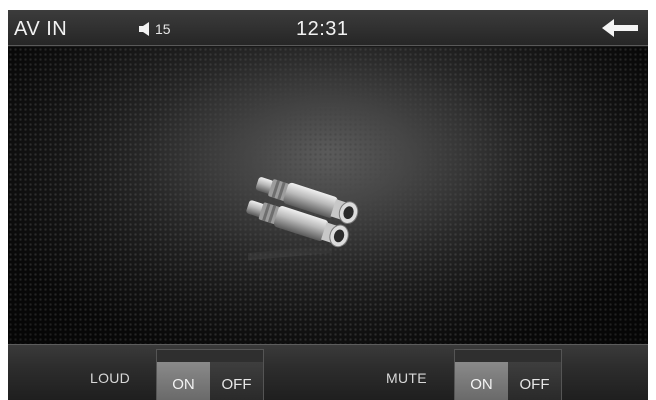 The image size is (656, 400). What do you see at coordinates (183, 381) in the screenshot?
I see `loud-on-button: ON` at bounding box center [183, 381].